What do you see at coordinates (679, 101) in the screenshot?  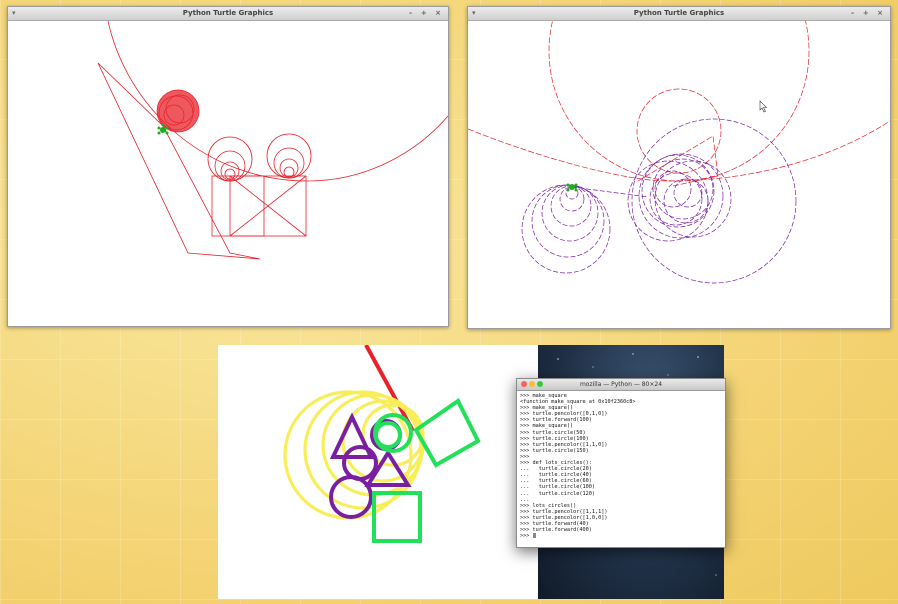 I see `large-dashed-circle` at bounding box center [679, 101].